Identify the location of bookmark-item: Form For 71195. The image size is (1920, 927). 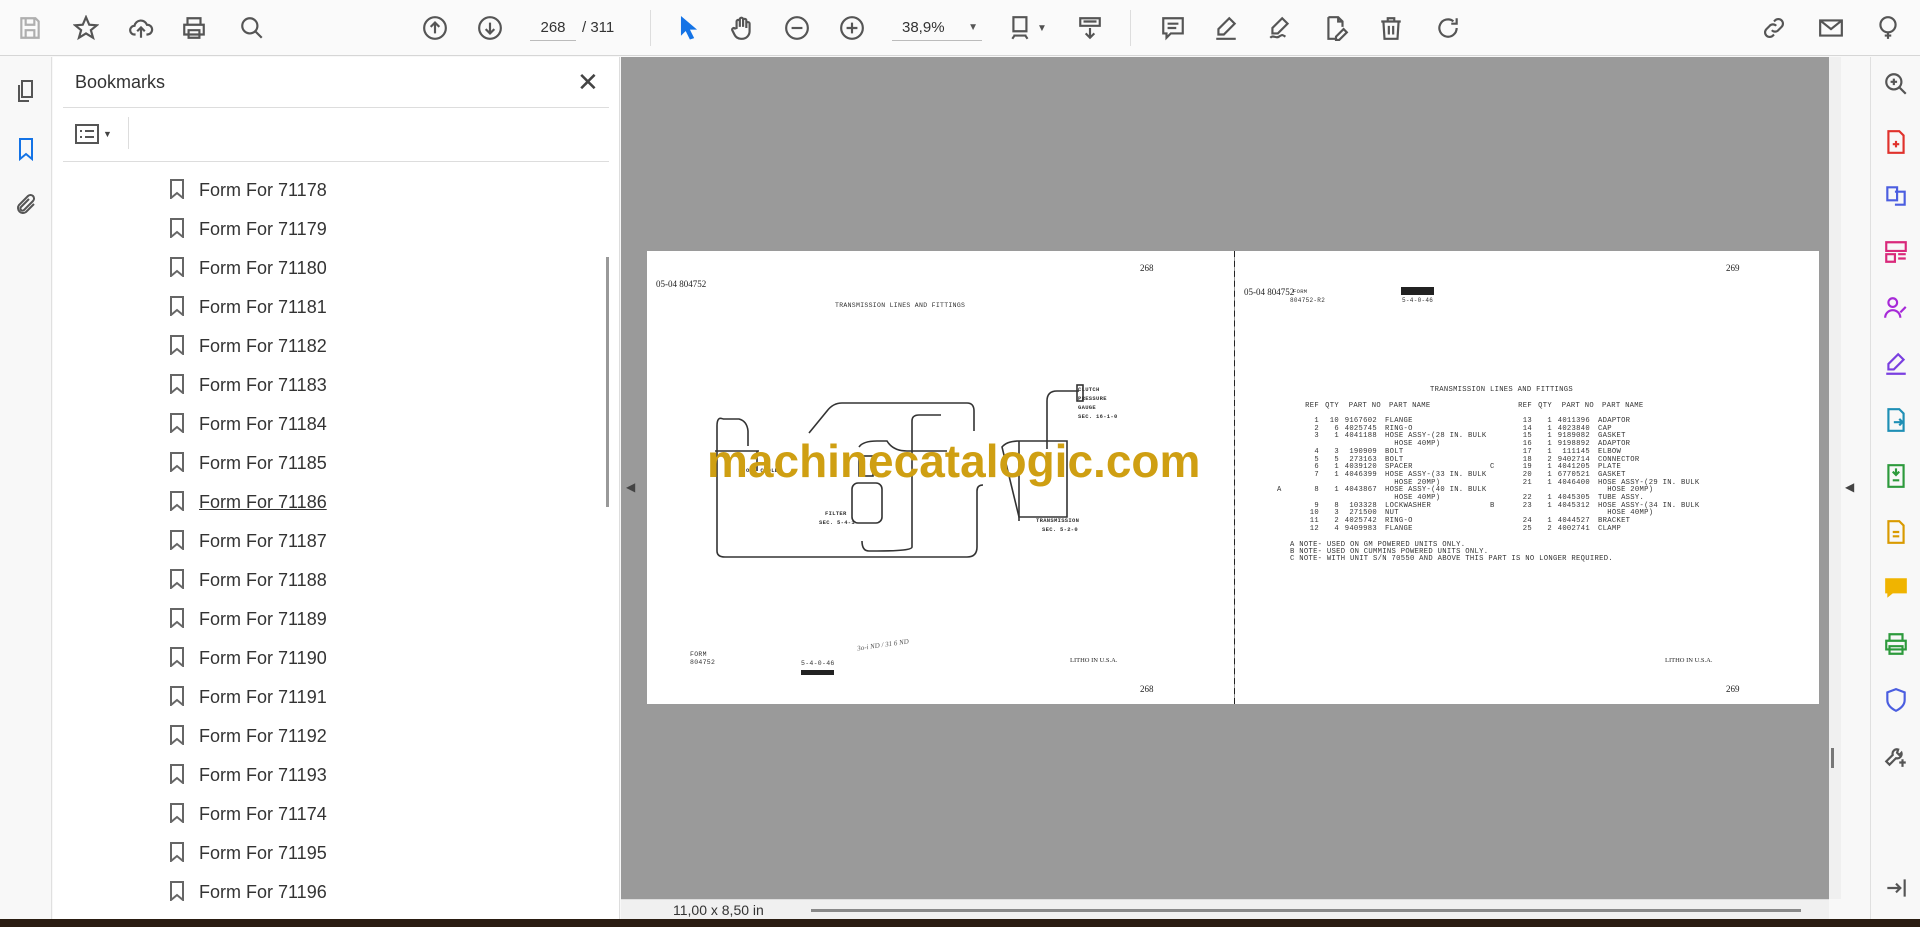
(348, 853).